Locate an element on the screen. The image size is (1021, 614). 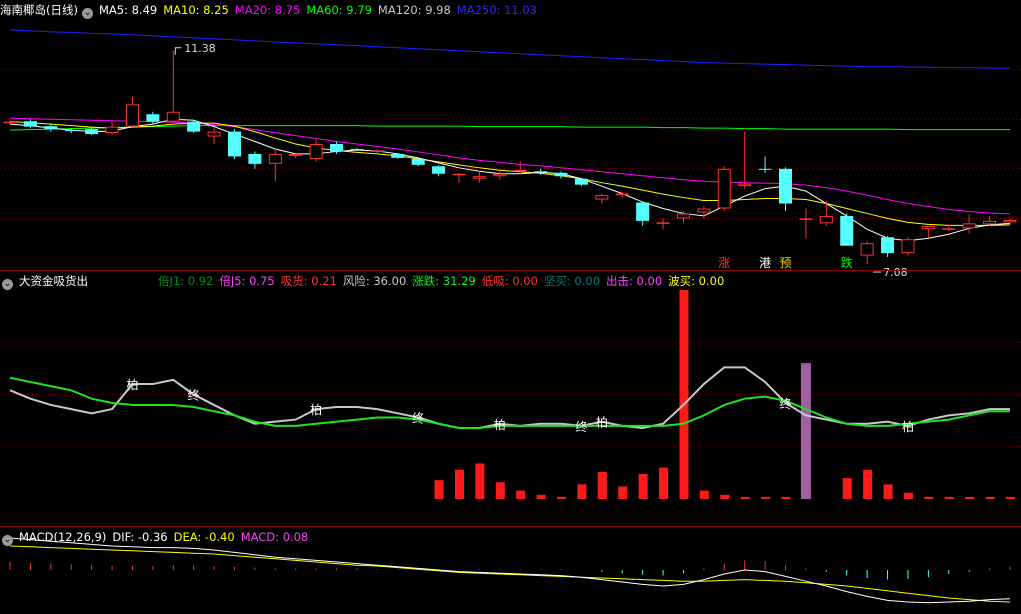
legend-item: DEA: -0.40 is located at coordinates (204, 537).